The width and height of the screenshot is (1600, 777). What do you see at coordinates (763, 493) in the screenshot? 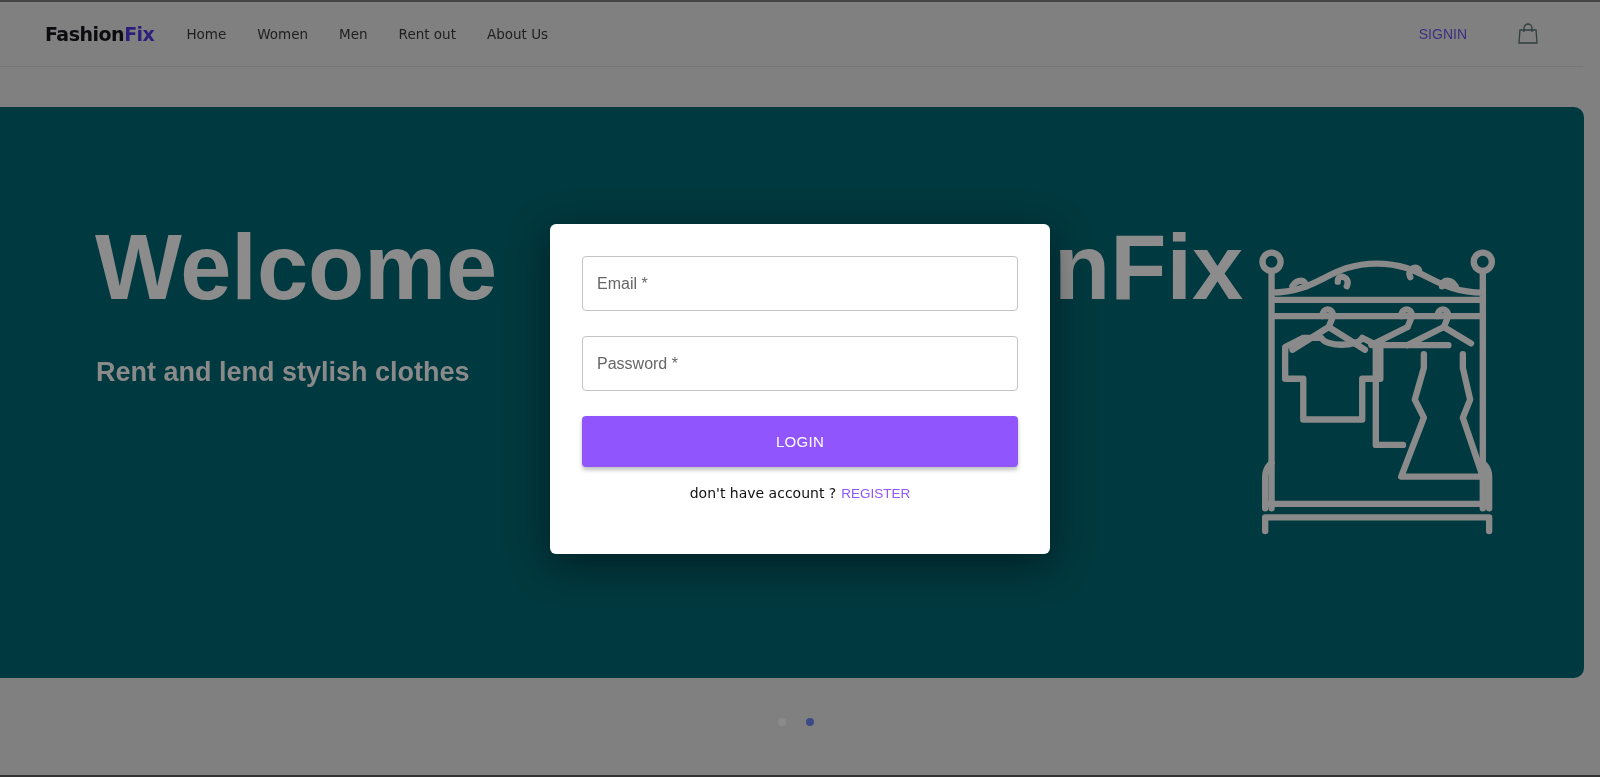
I see `register-prompt: don't have account ?` at bounding box center [763, 493].